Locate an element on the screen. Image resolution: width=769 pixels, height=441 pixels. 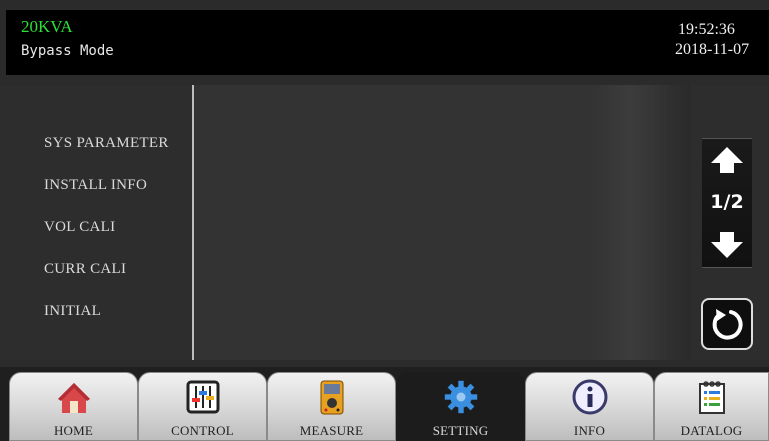
menu-item-initial: INITIAL is located at coordinates (72, 311).